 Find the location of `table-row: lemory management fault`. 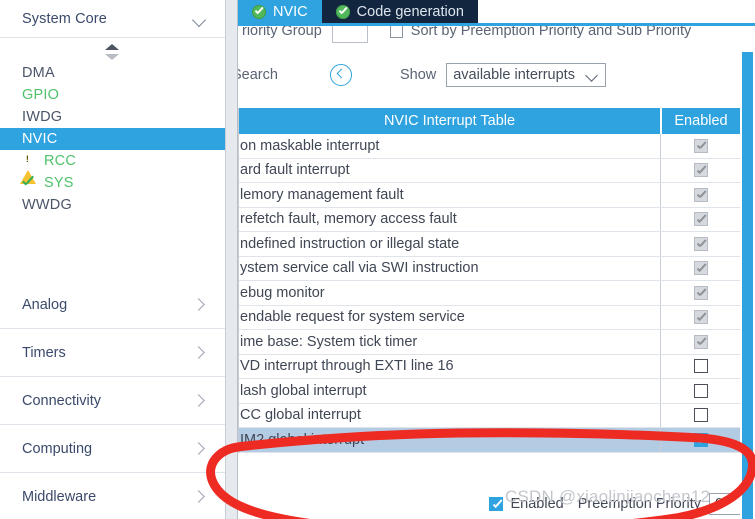

table-row: lemory management fault is located at coordinates (489, 195).